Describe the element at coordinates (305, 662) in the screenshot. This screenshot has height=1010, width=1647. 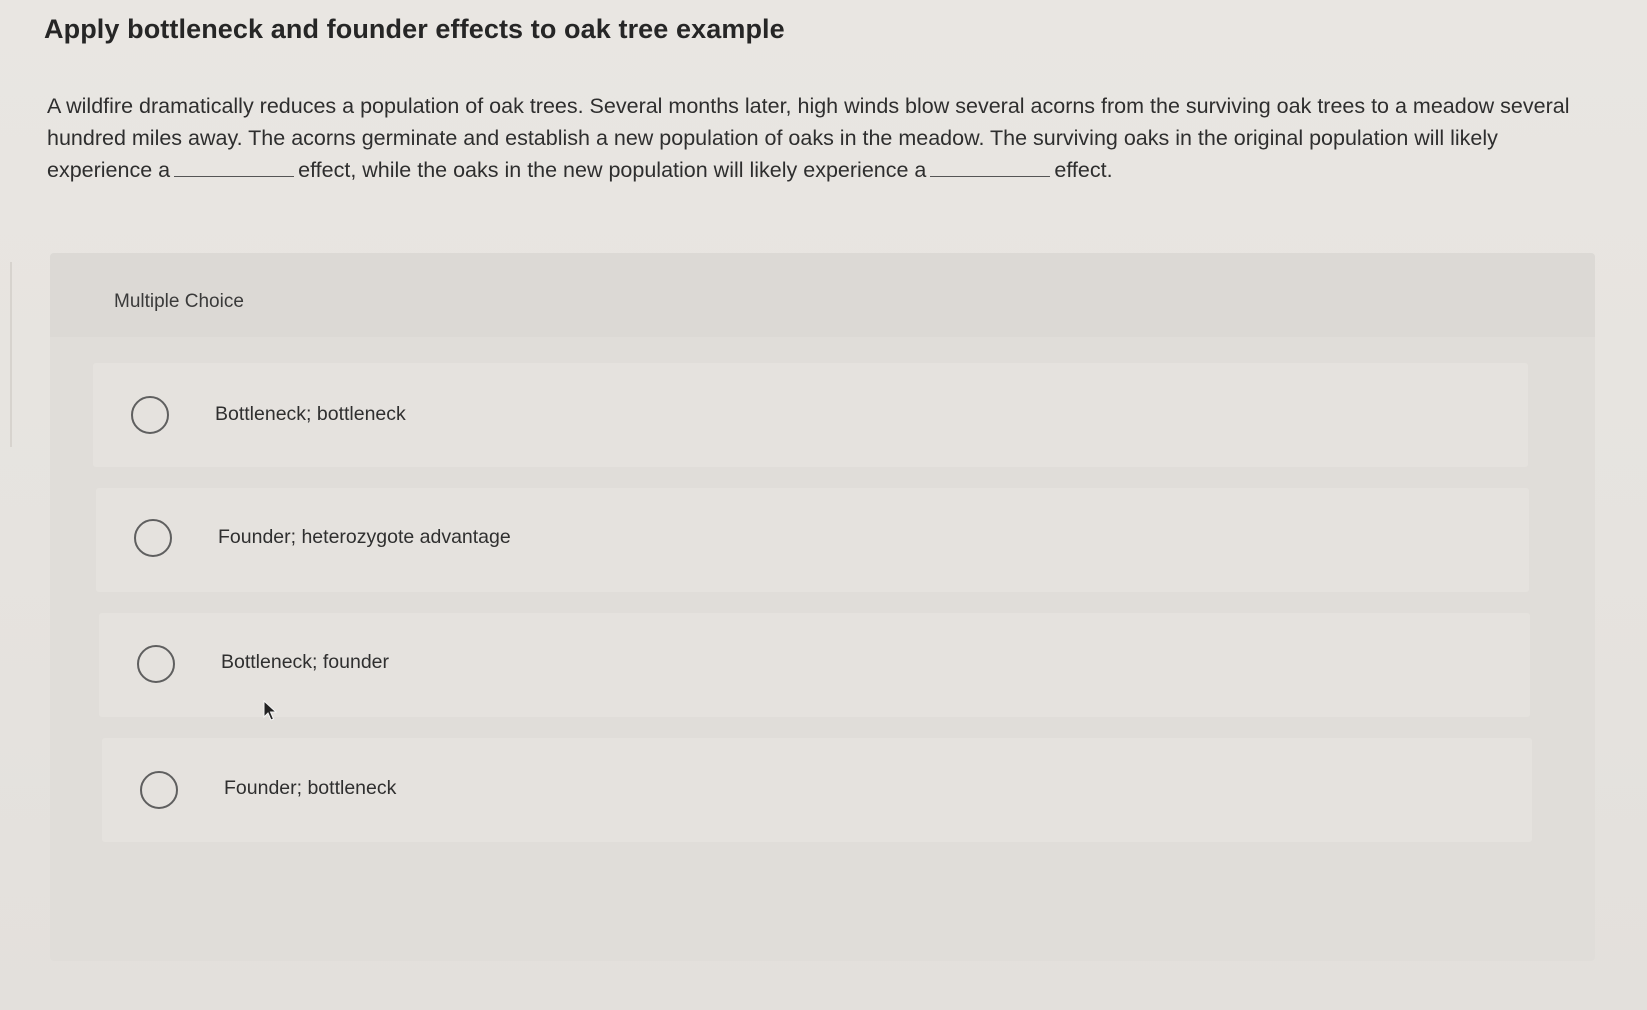
I see `choice-option-label: Bottleneck; founder` at that location.